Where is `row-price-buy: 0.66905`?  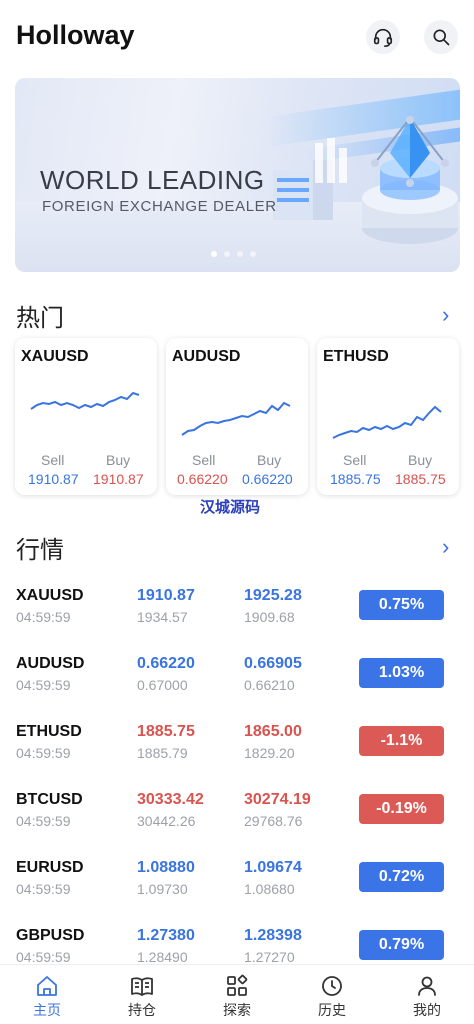
row-price-buy: 0.66905 is located at coordinates (273, 663).